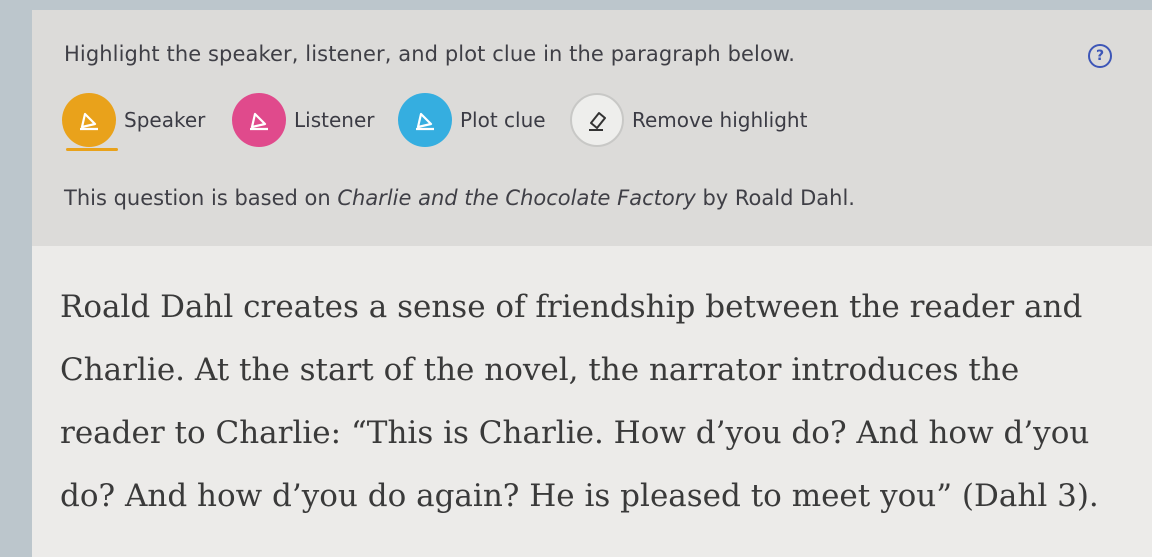 The width and height of the screenshot is (1152, 557). I want to click on active-tool-indicator, so click(92, 149).